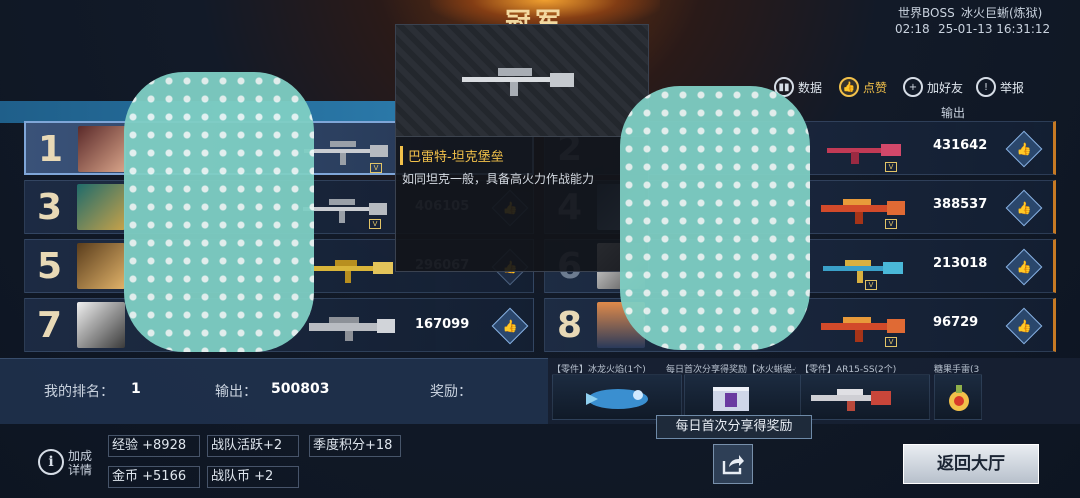 This screenshot has width=1080, height=498. I want to click on output-value: 500803, so click(300, 389).